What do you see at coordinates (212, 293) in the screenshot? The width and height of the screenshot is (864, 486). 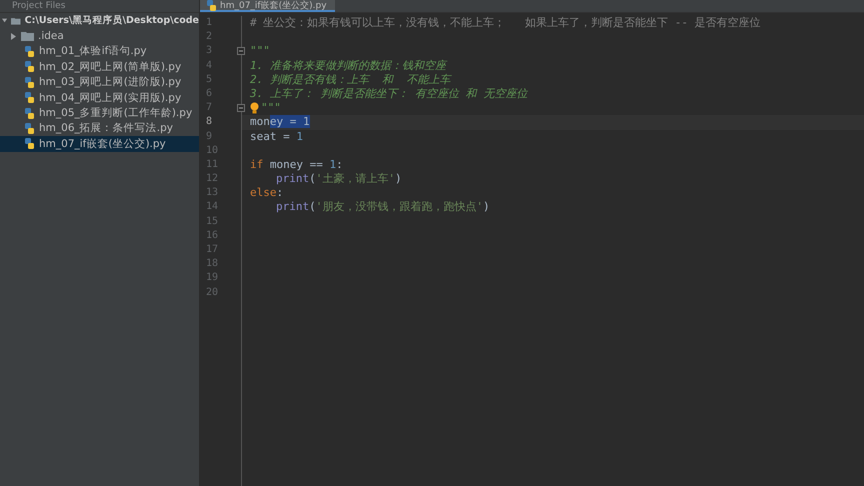 I see `line-number: 20` at bounding box center [212, 293].